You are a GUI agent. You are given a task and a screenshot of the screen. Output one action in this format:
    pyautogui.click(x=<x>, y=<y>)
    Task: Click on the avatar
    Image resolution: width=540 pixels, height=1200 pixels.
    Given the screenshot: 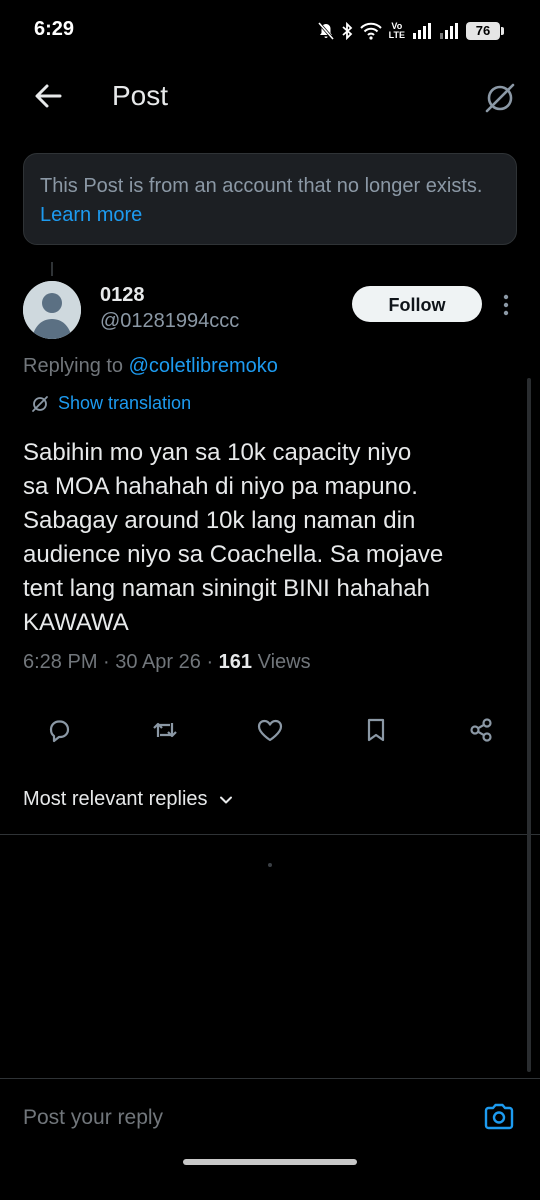 What is the action you would take?
    pyautogui.click(x=52, y=310)
    